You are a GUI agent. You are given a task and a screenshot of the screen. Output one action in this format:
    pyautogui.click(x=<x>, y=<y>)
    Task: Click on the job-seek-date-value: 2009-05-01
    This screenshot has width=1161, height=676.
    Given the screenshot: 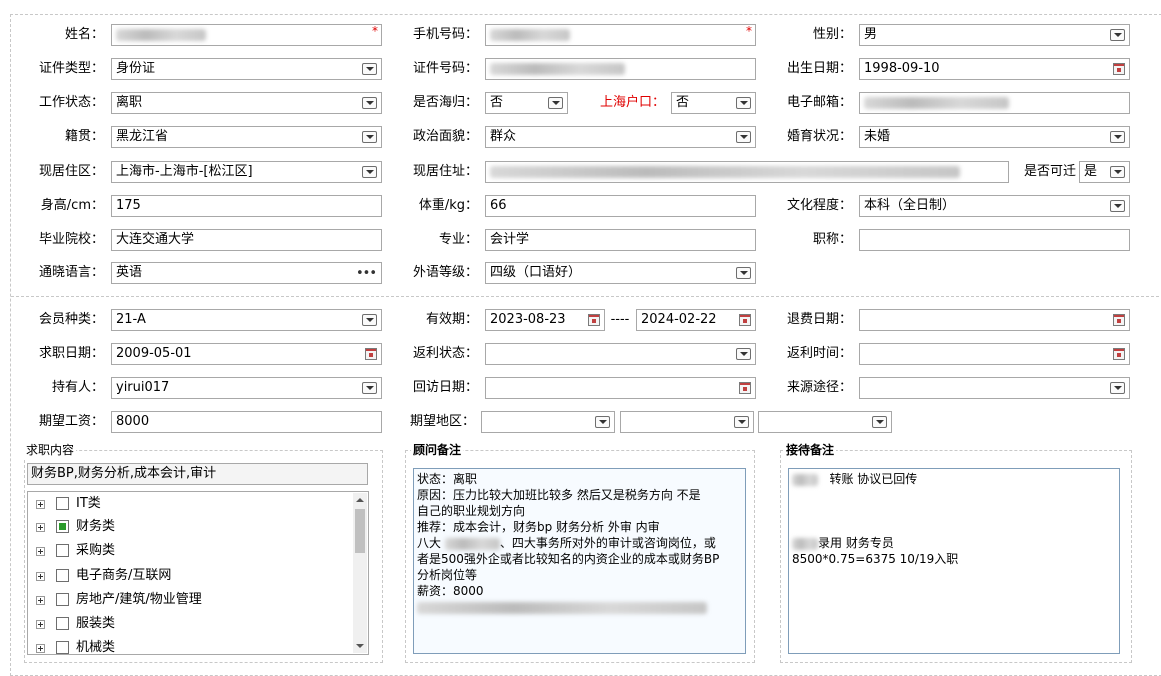 What is the action you would take?
    pyautogui.click(x=154, y=353)
    